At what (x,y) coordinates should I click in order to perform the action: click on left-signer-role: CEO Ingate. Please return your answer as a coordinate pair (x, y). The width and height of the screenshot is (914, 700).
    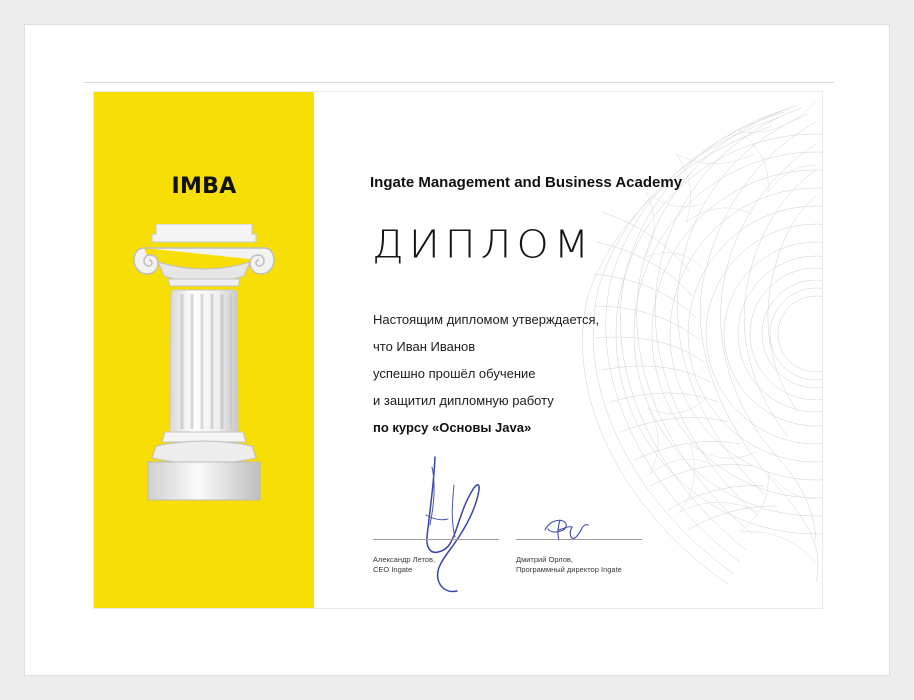
    Looking at the image, I should click on (393, 569).